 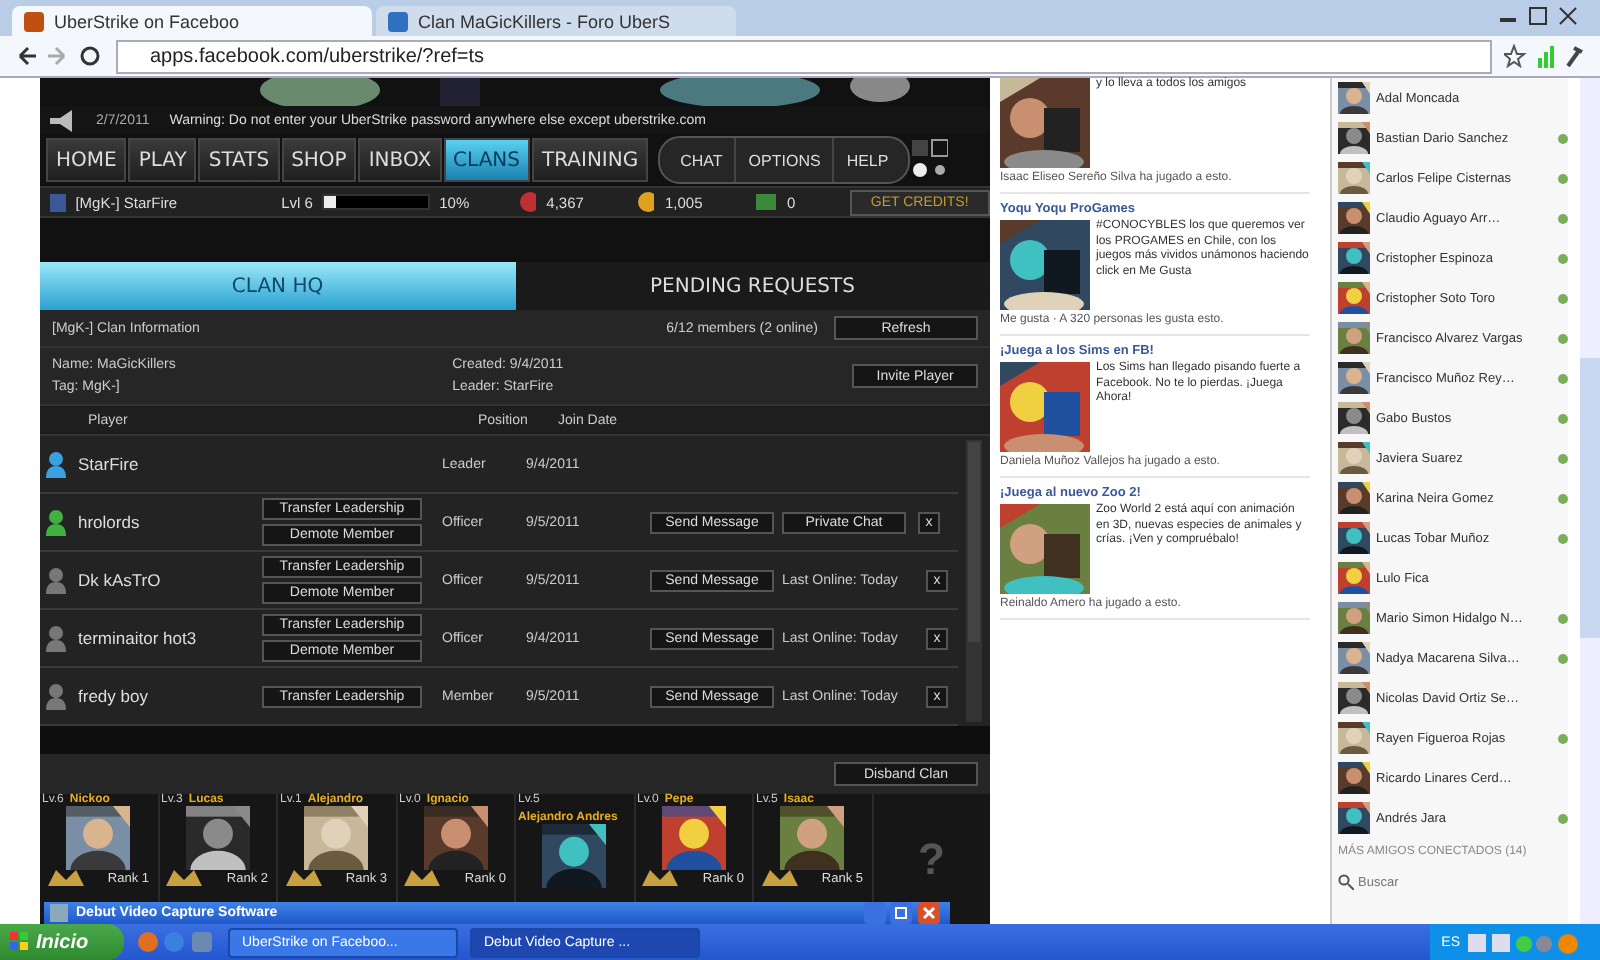 I want to click on address-field: apps.facebook.com/uberstrike/?ref=ts, so click(x=804, y=56).